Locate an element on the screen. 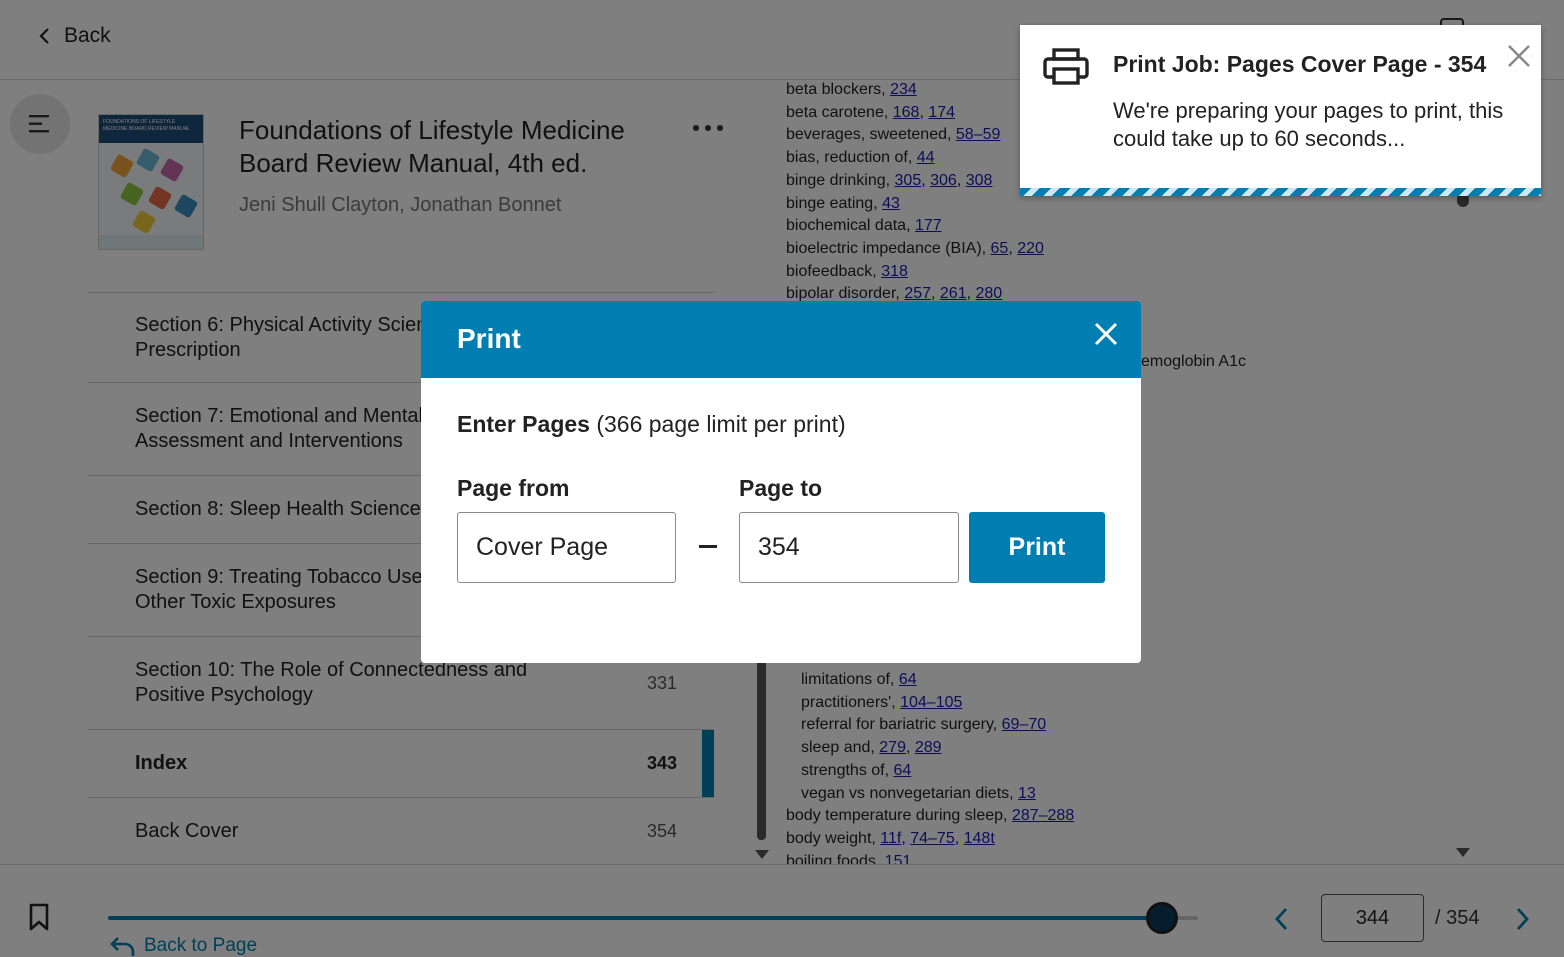 The height and width of the screenshot is (957, 1564). page-to-label: Page to is located at coordinates (781, 488).